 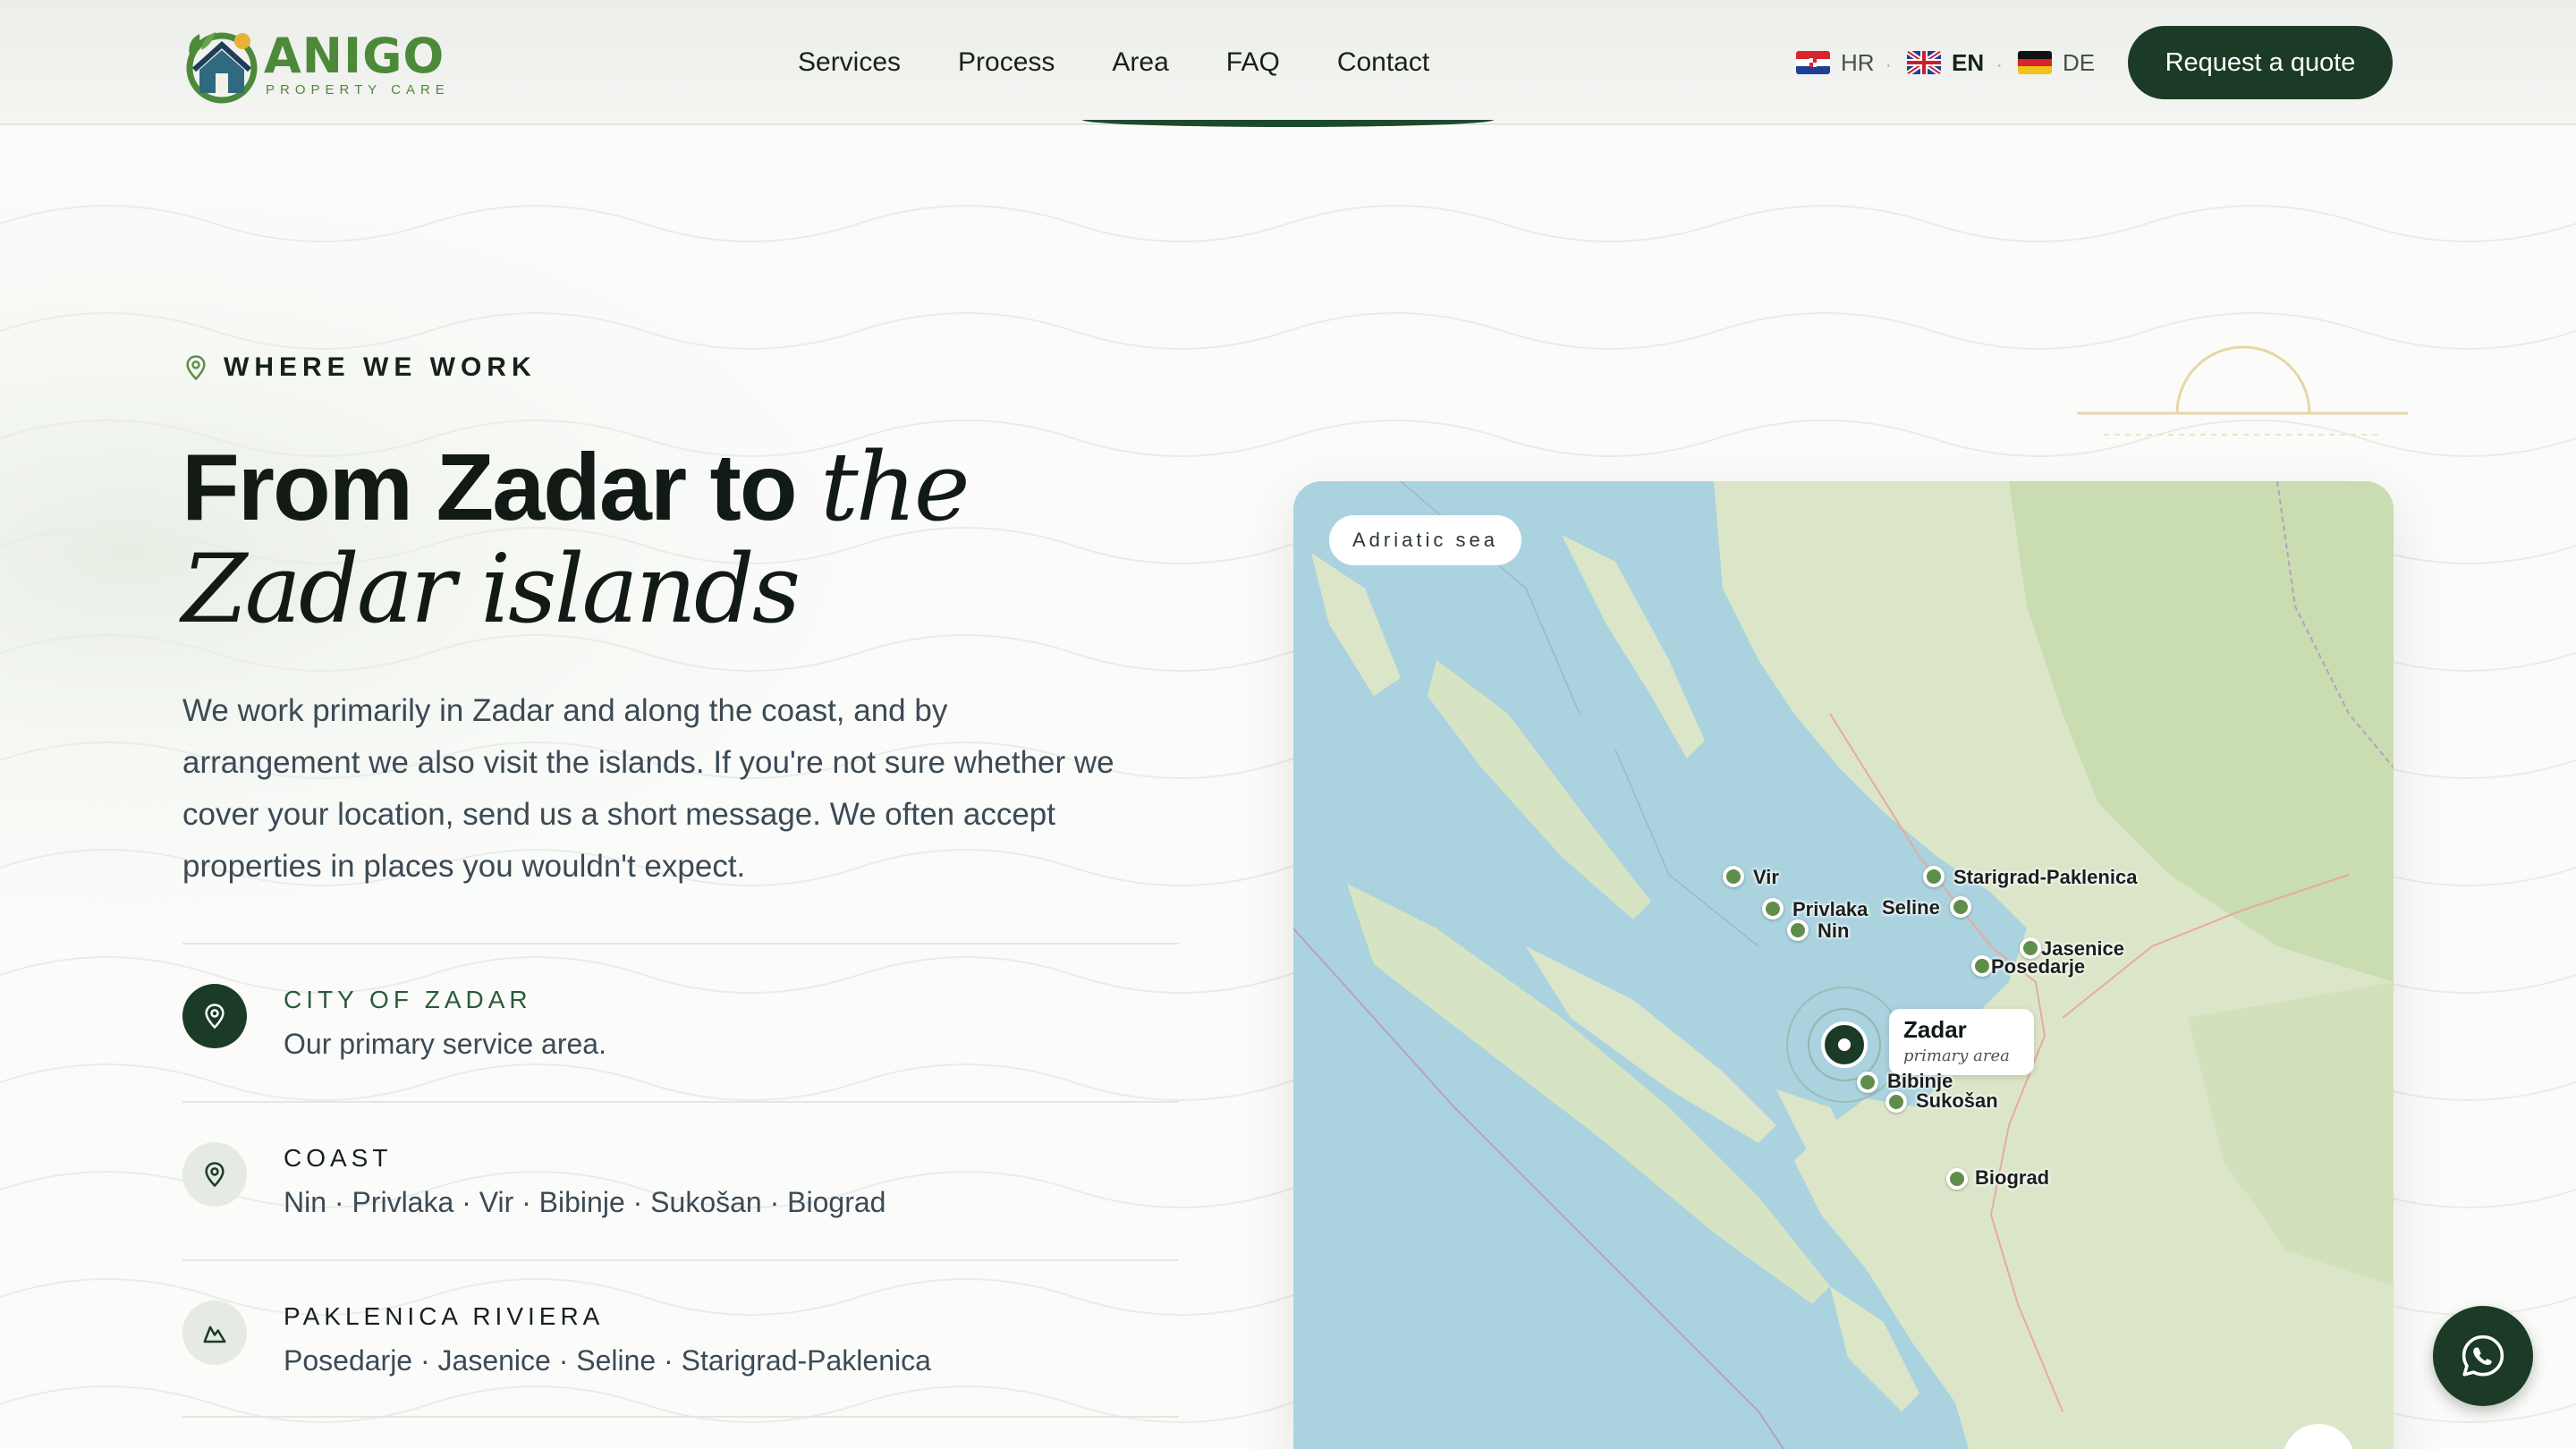 What do you see at coordinates (222, 68) in the screenshot?
I see `logo-house-icon` at bounding box center [222, 68].